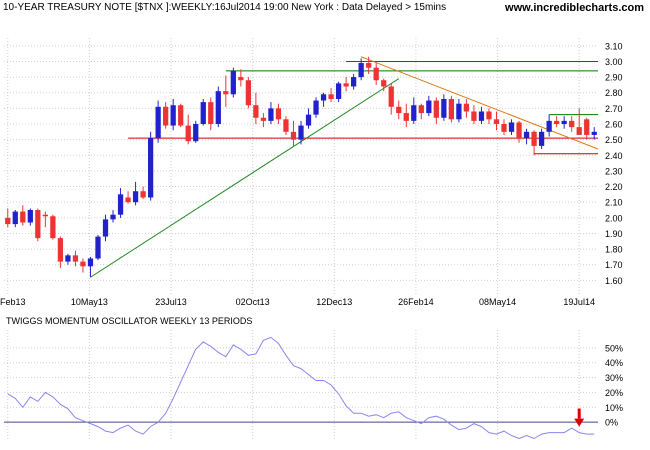  What do you see at coordinates (614, 265) in the screenshot?
I see `price-tick-label: 1.70` at bounding box center [614, 265].